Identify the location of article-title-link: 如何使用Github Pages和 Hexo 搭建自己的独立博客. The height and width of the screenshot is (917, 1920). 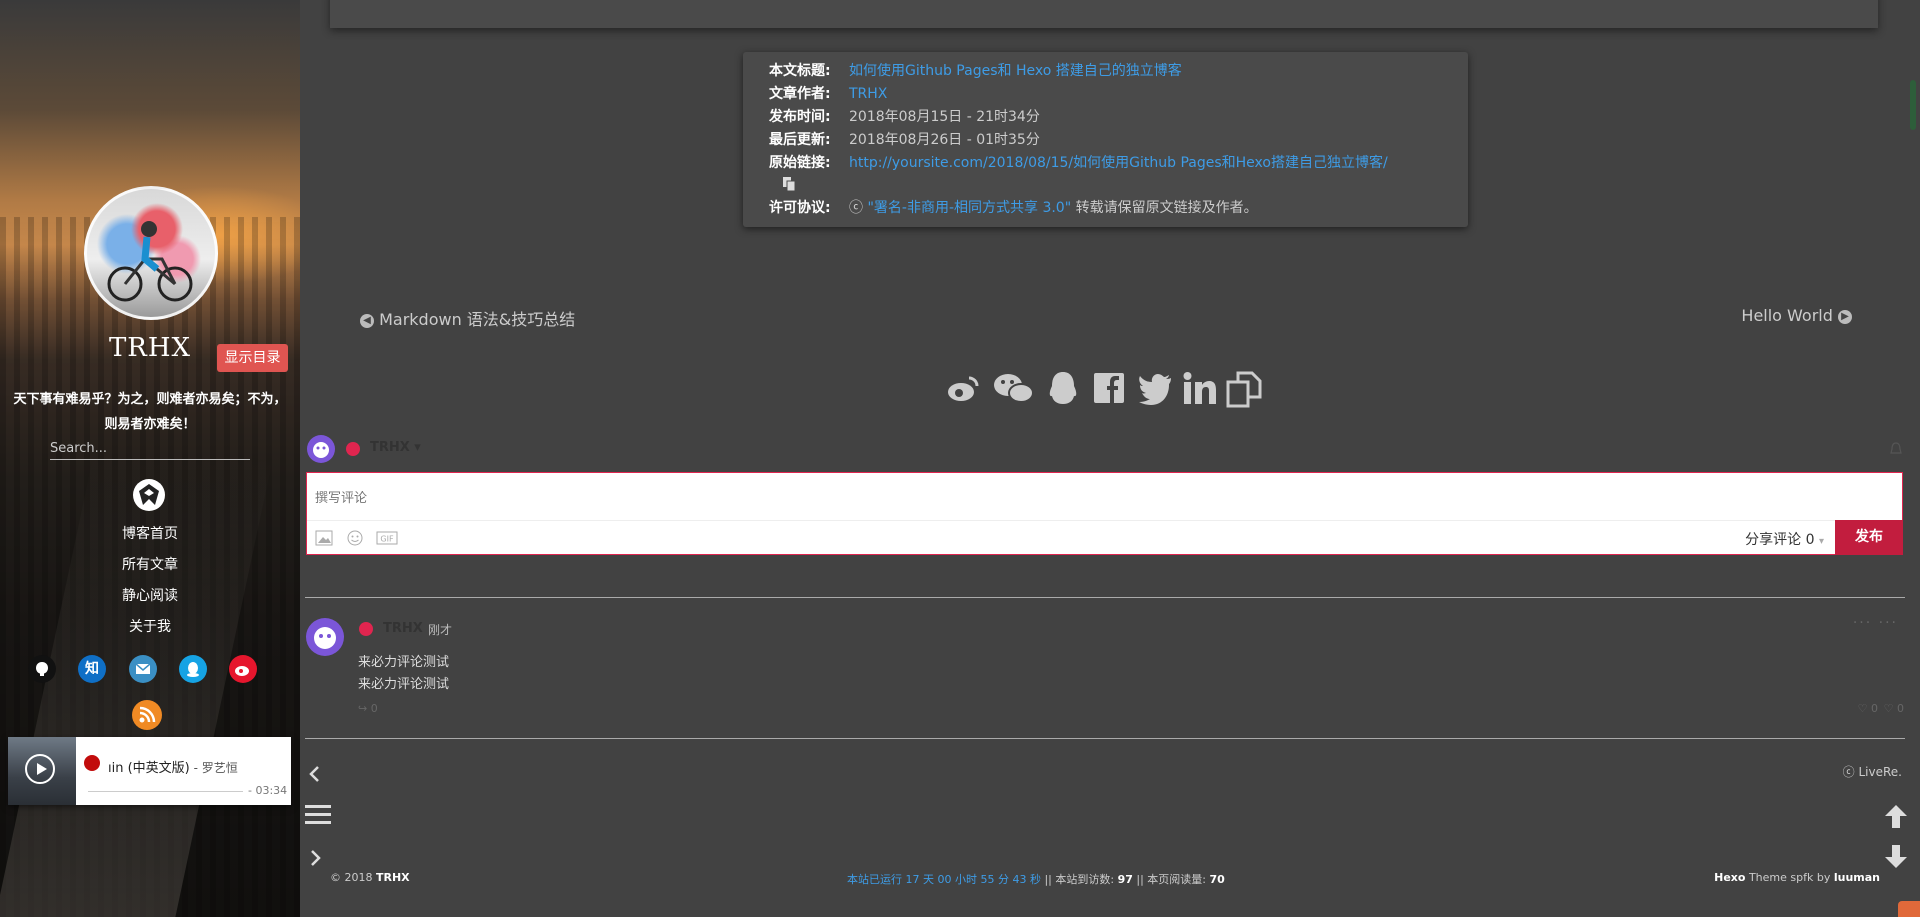
(1015, 71).